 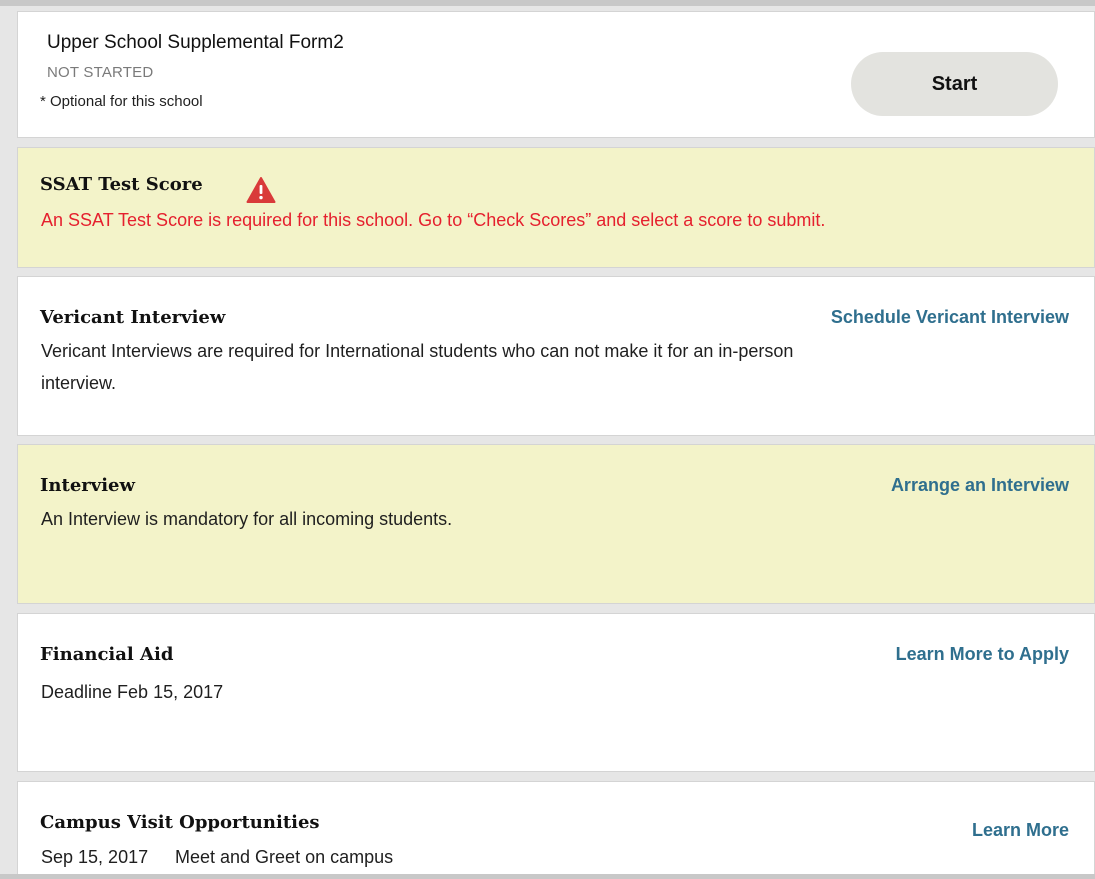 What do you see at coordinates (88, 485) in the screenshot?
I see `interview-title: Interview` at bounding box center [88, 485].